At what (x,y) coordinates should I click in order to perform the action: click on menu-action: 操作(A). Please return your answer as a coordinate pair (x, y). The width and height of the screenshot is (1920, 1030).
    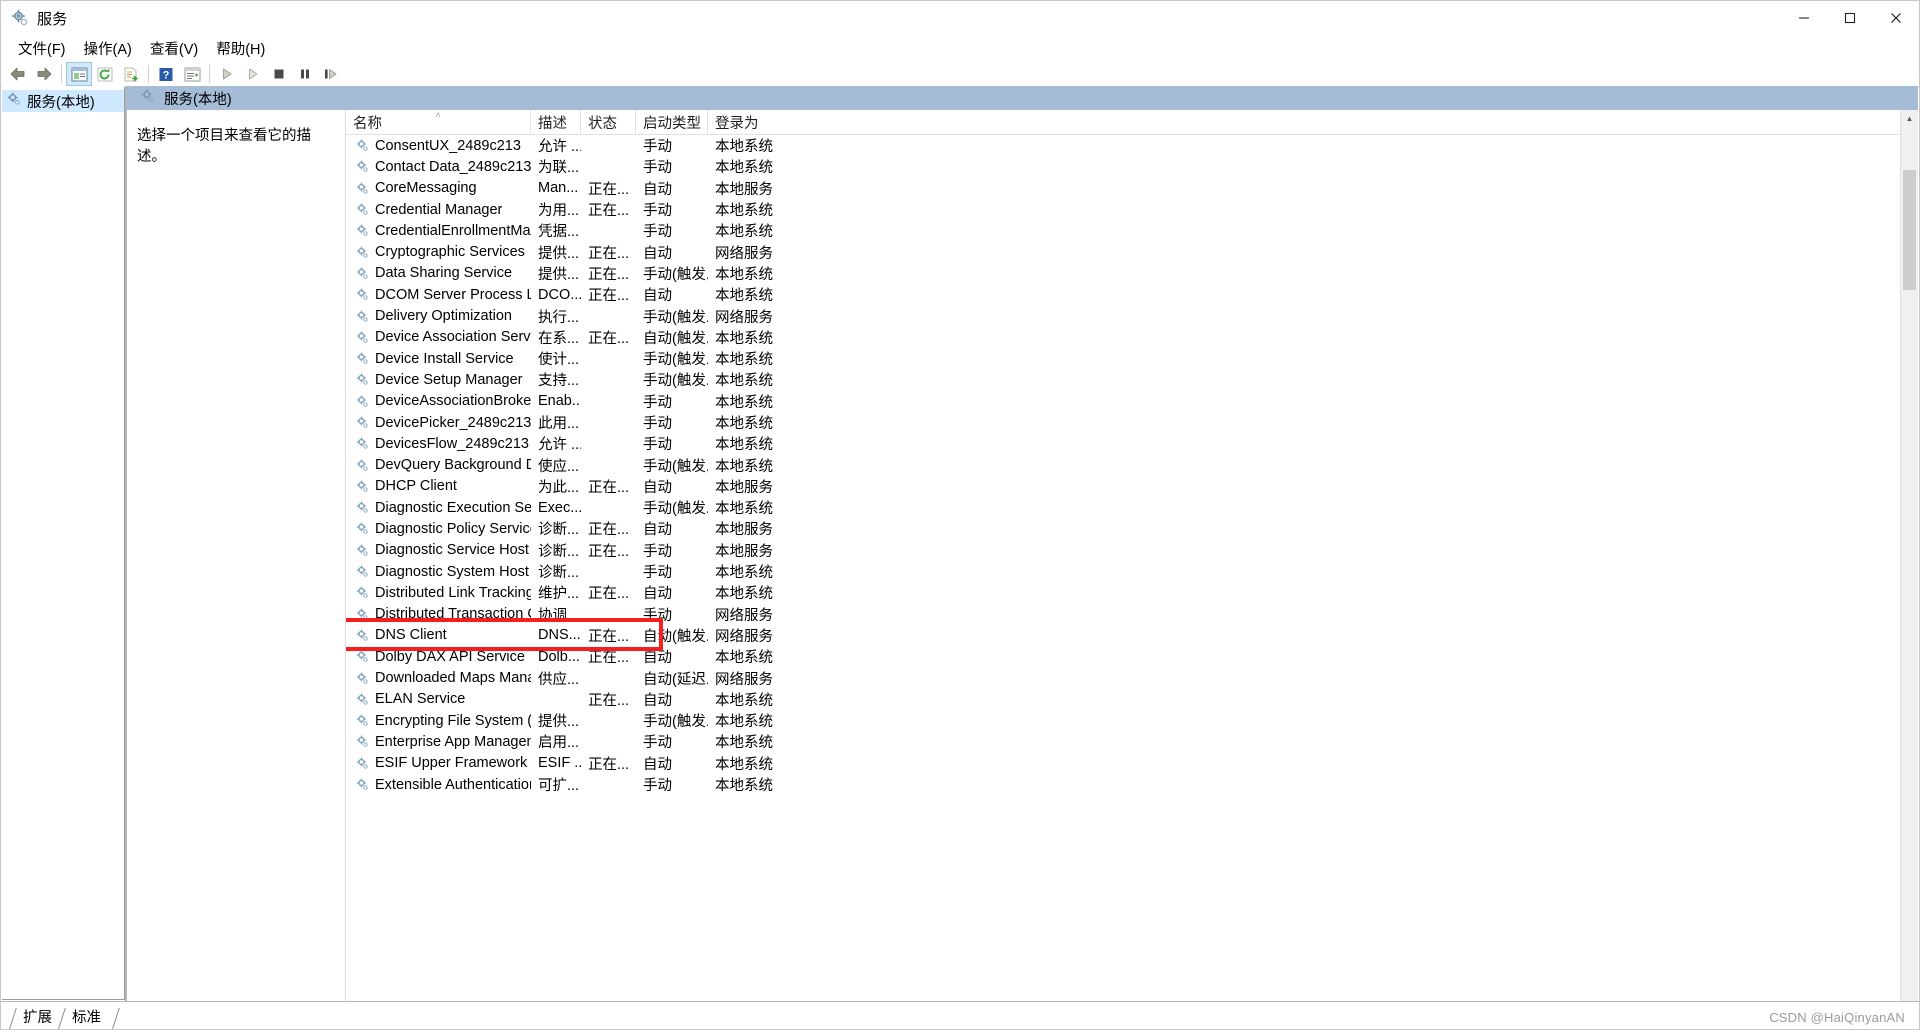
    Looking at the image, I should click on (108, 48).